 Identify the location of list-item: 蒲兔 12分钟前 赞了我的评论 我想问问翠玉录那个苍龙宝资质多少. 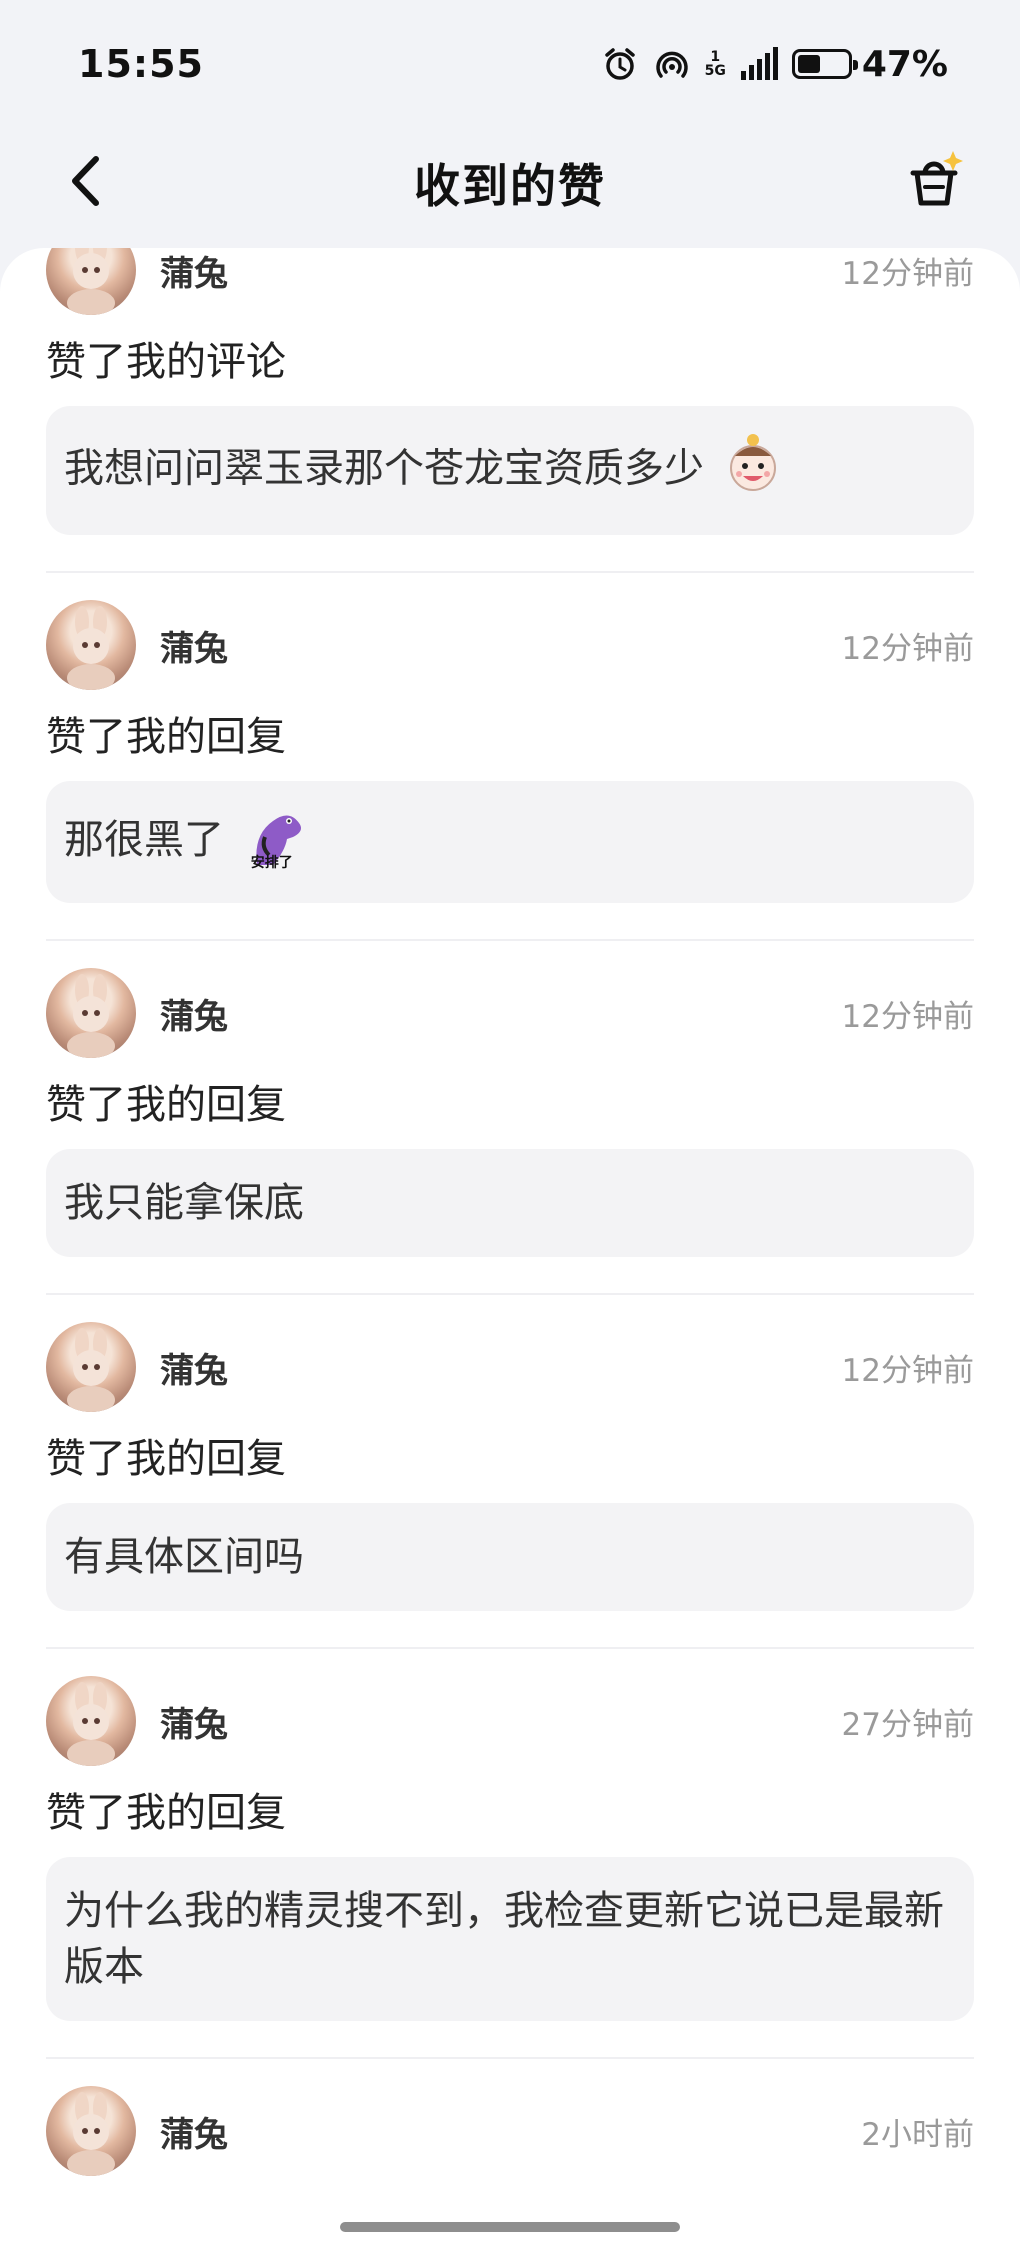
(510, 391).